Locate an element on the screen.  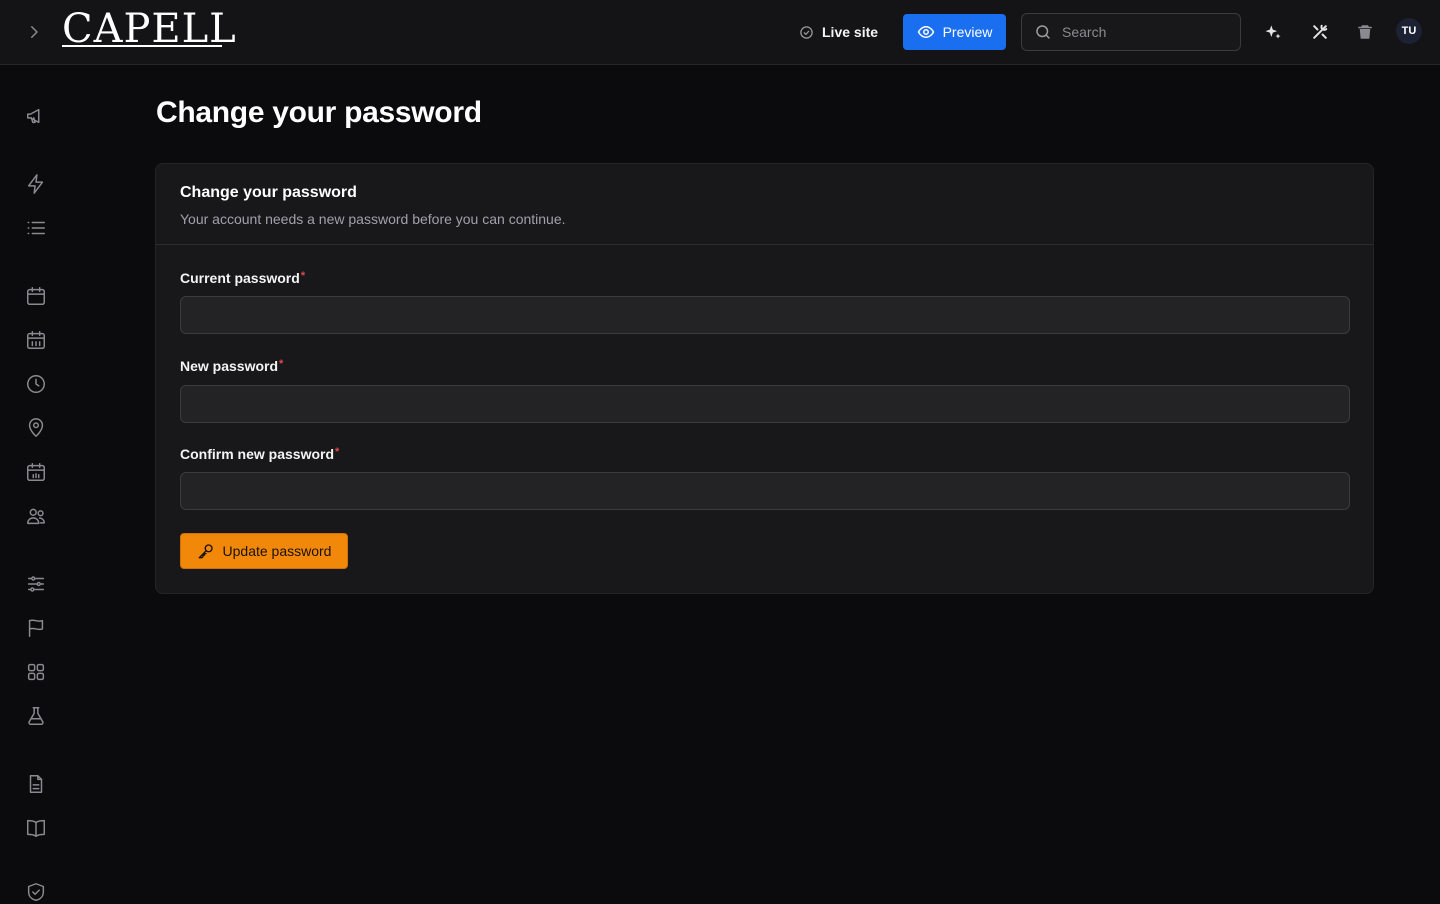
flask-icon is located at coordinates (36, 716).